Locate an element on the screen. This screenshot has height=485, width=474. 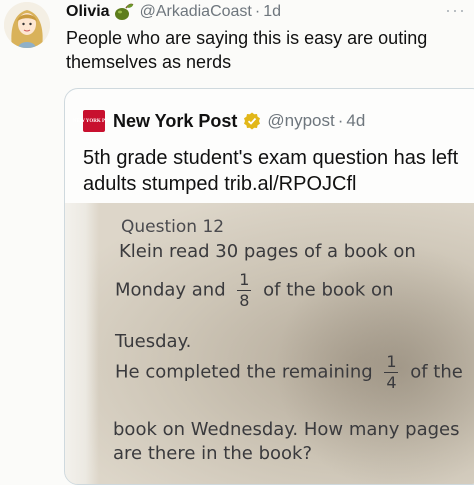
fraction-denominator: 8 is located at coordinates (244, 300).